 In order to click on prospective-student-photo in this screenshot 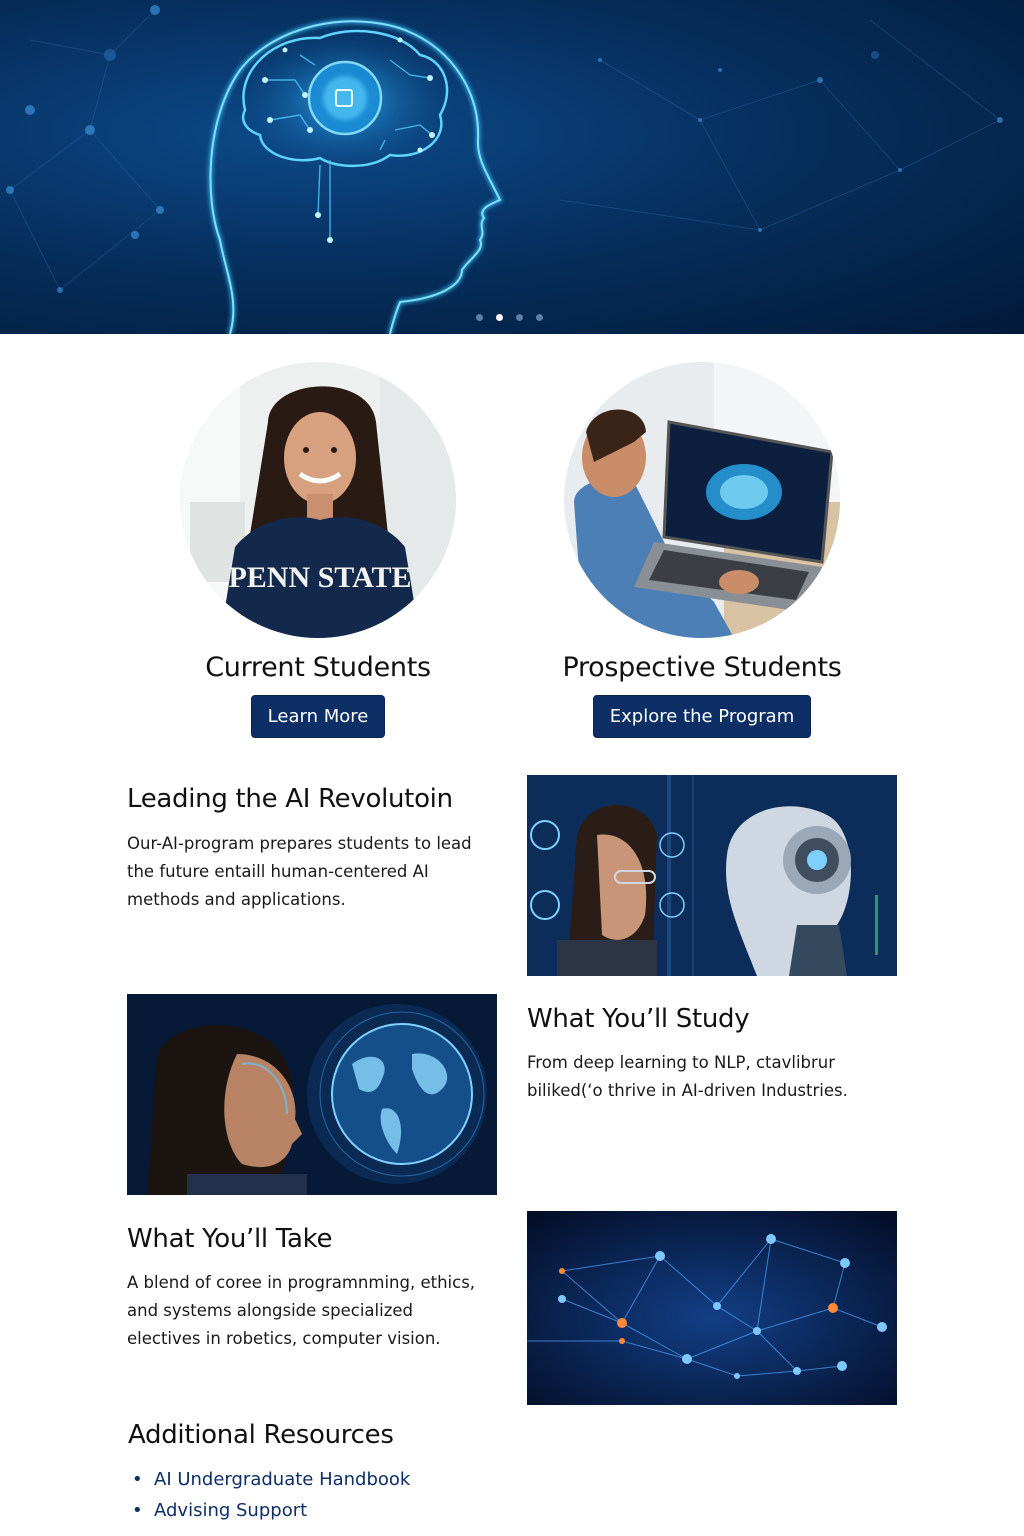, I will do `click(702, 500)`.